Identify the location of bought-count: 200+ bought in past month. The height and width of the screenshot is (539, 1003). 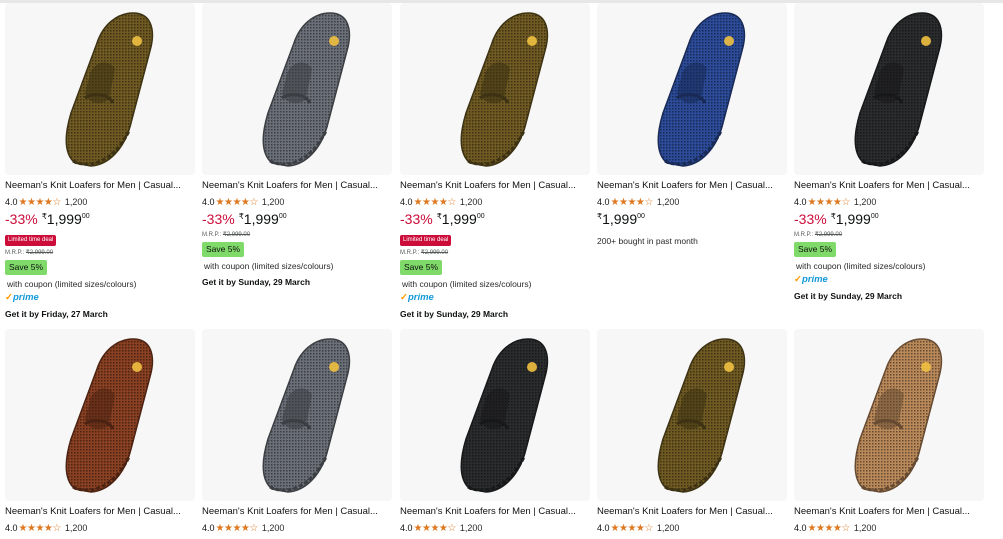
(647, 241).